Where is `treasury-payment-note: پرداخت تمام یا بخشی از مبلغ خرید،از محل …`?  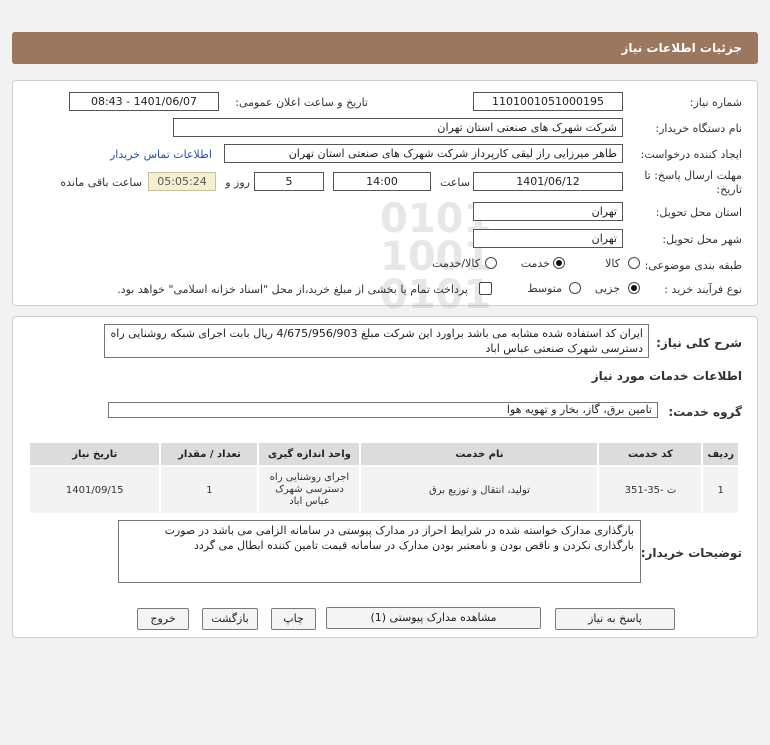 treasury-payment-note: پرداخت تمام یا بخشی از مبلغ خرید،از محل … is located at coordinates (292, 289).